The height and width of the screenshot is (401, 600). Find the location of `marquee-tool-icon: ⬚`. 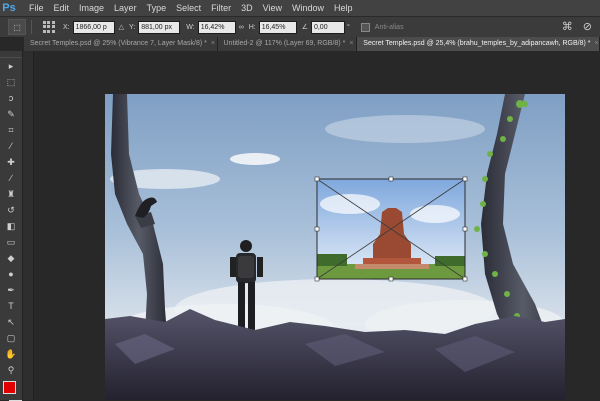

marquee-tool-icon: ⬚ is located at coordinates (11, 82).